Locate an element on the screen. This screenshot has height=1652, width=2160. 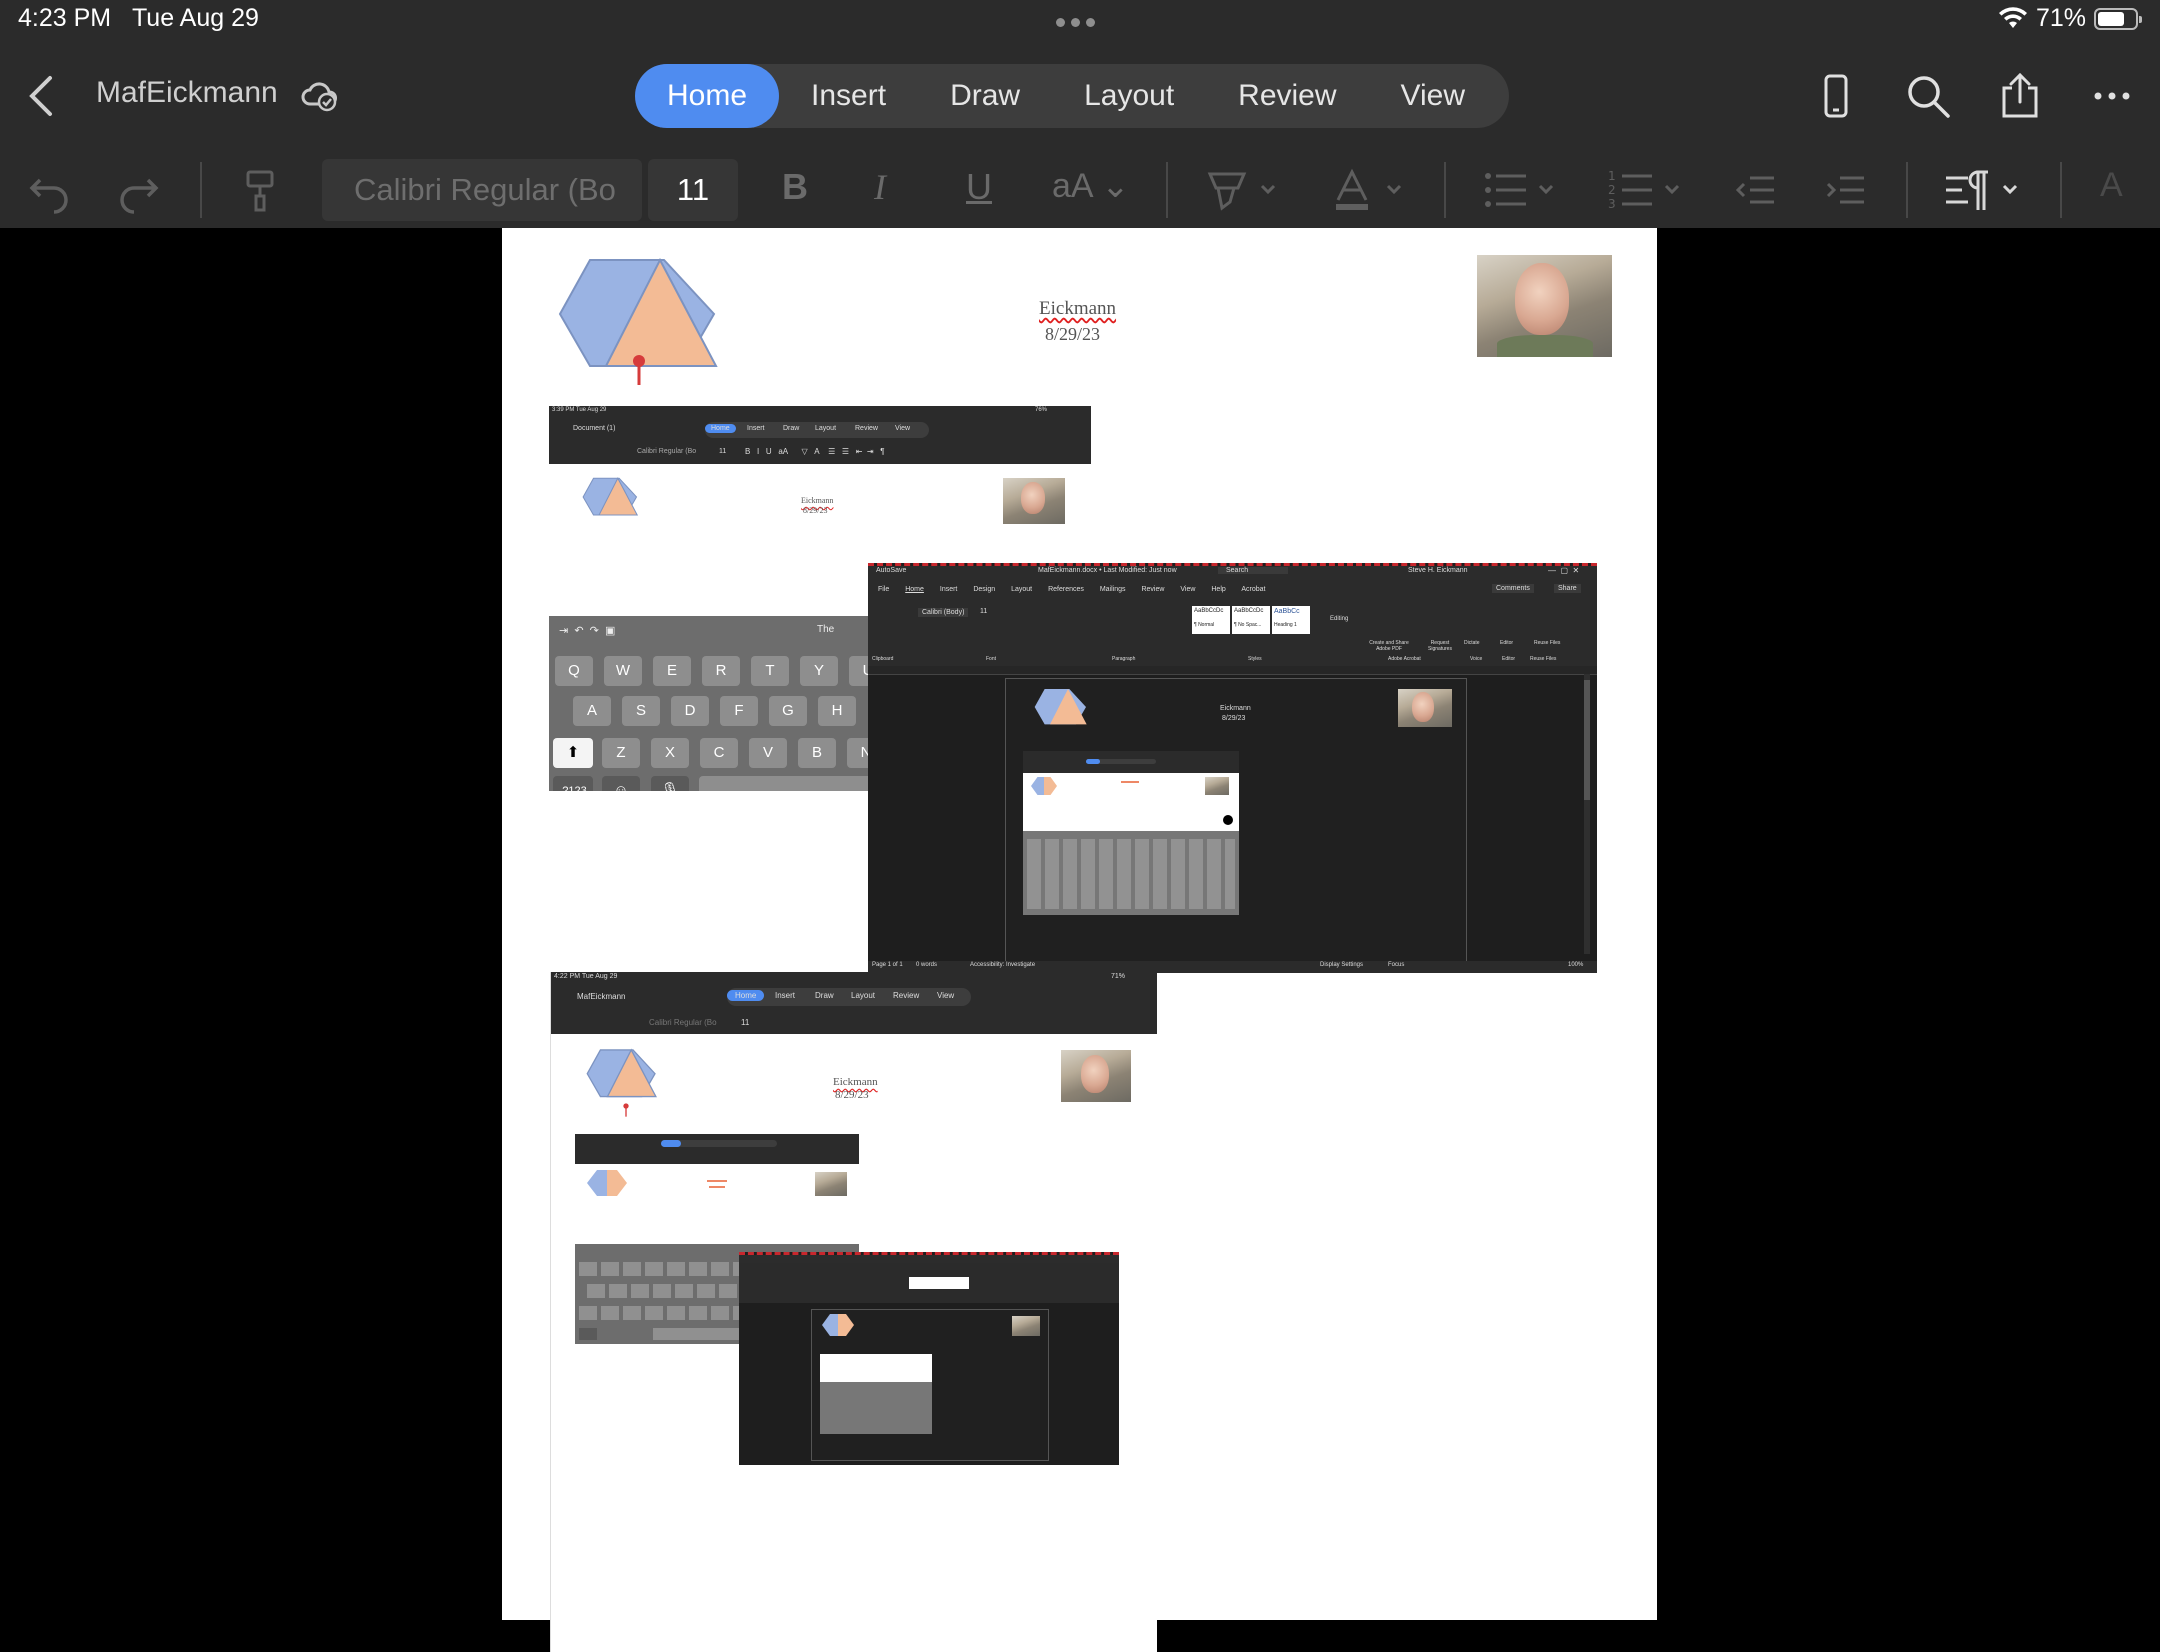
nested-key: B is located at coordinates (817, 753).